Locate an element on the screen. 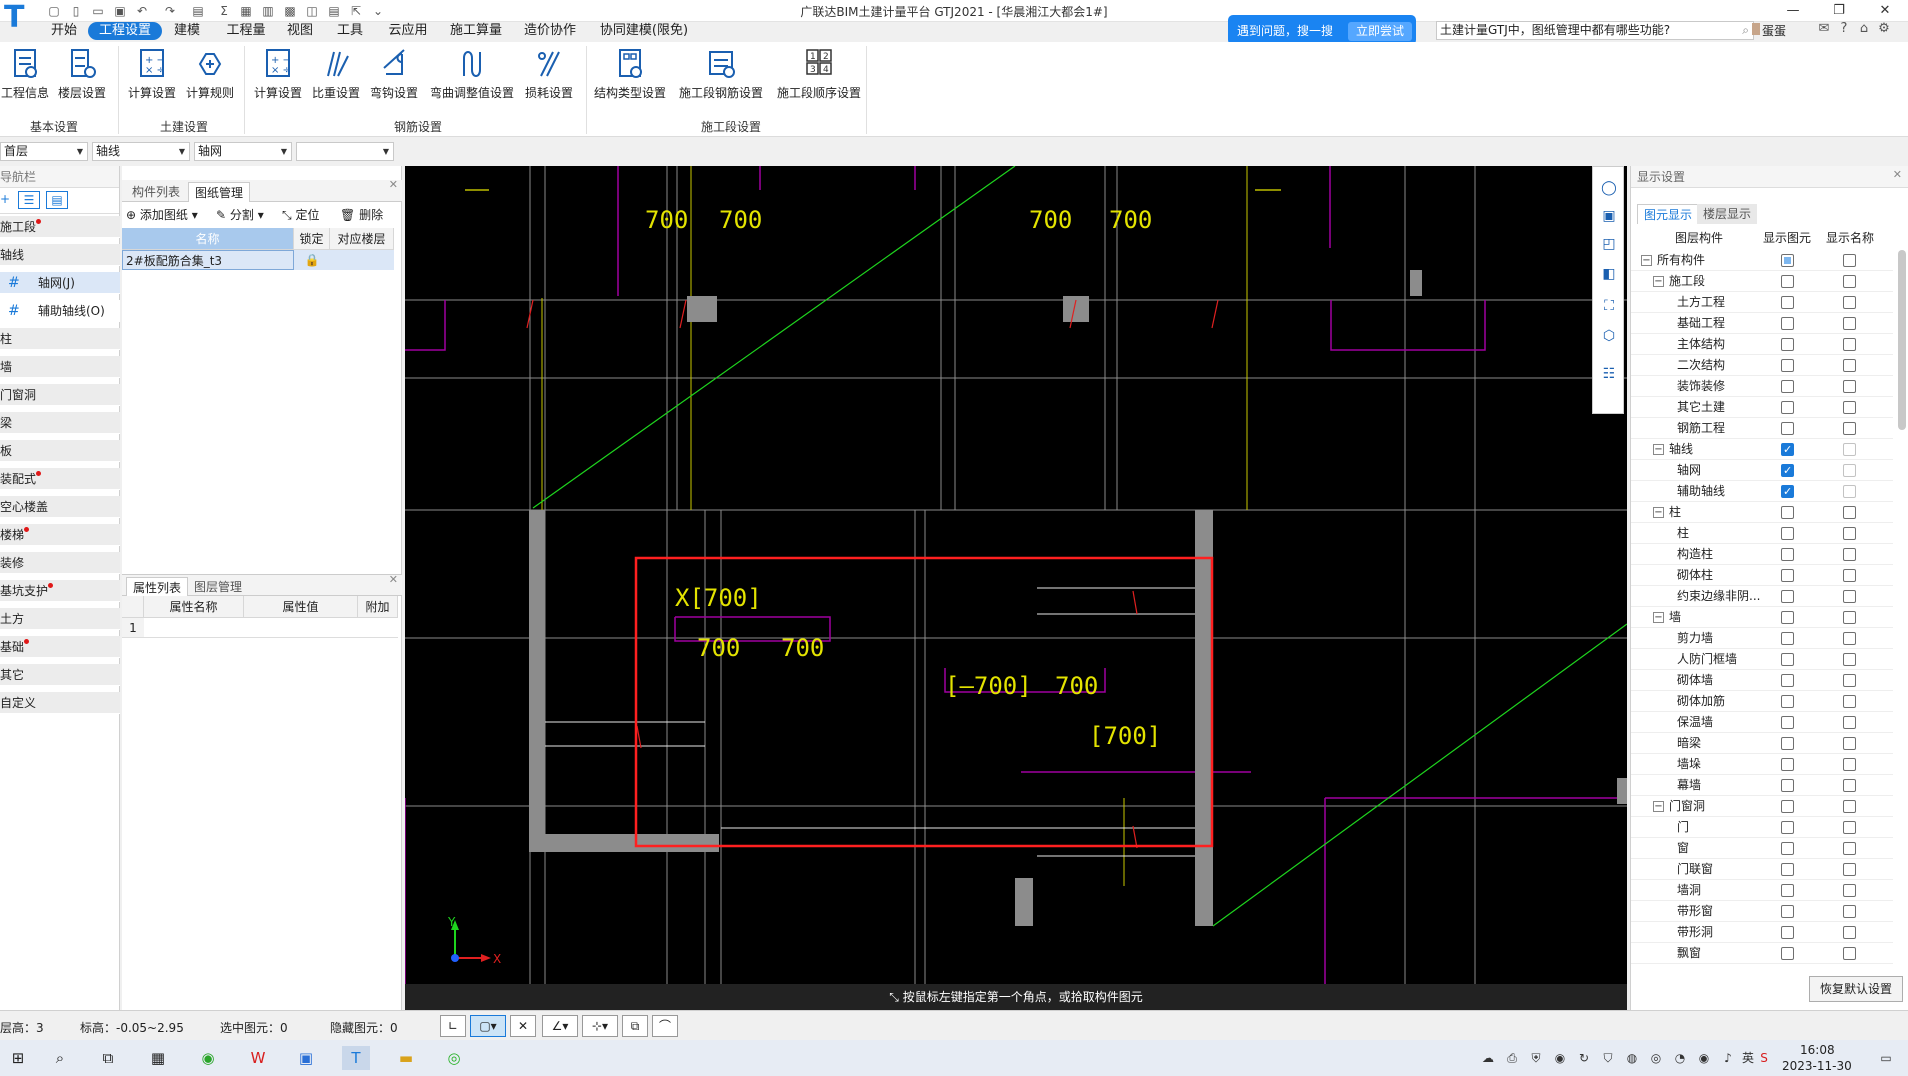 Image resolution: width=1908 pixels, height=1076 pixels. tab-start: 开始 is located at coordinates (64, 31).